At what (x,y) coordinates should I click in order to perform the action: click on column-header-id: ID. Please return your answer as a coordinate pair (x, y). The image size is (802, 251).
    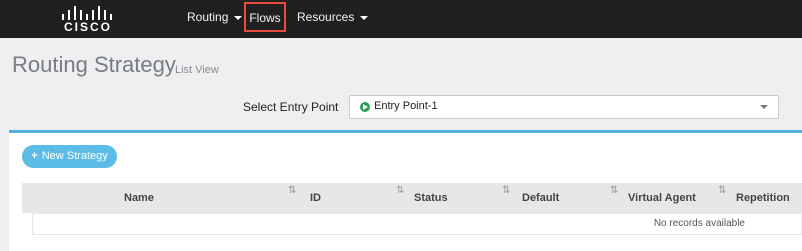
    Looking at the image, I should click on (315, 198).